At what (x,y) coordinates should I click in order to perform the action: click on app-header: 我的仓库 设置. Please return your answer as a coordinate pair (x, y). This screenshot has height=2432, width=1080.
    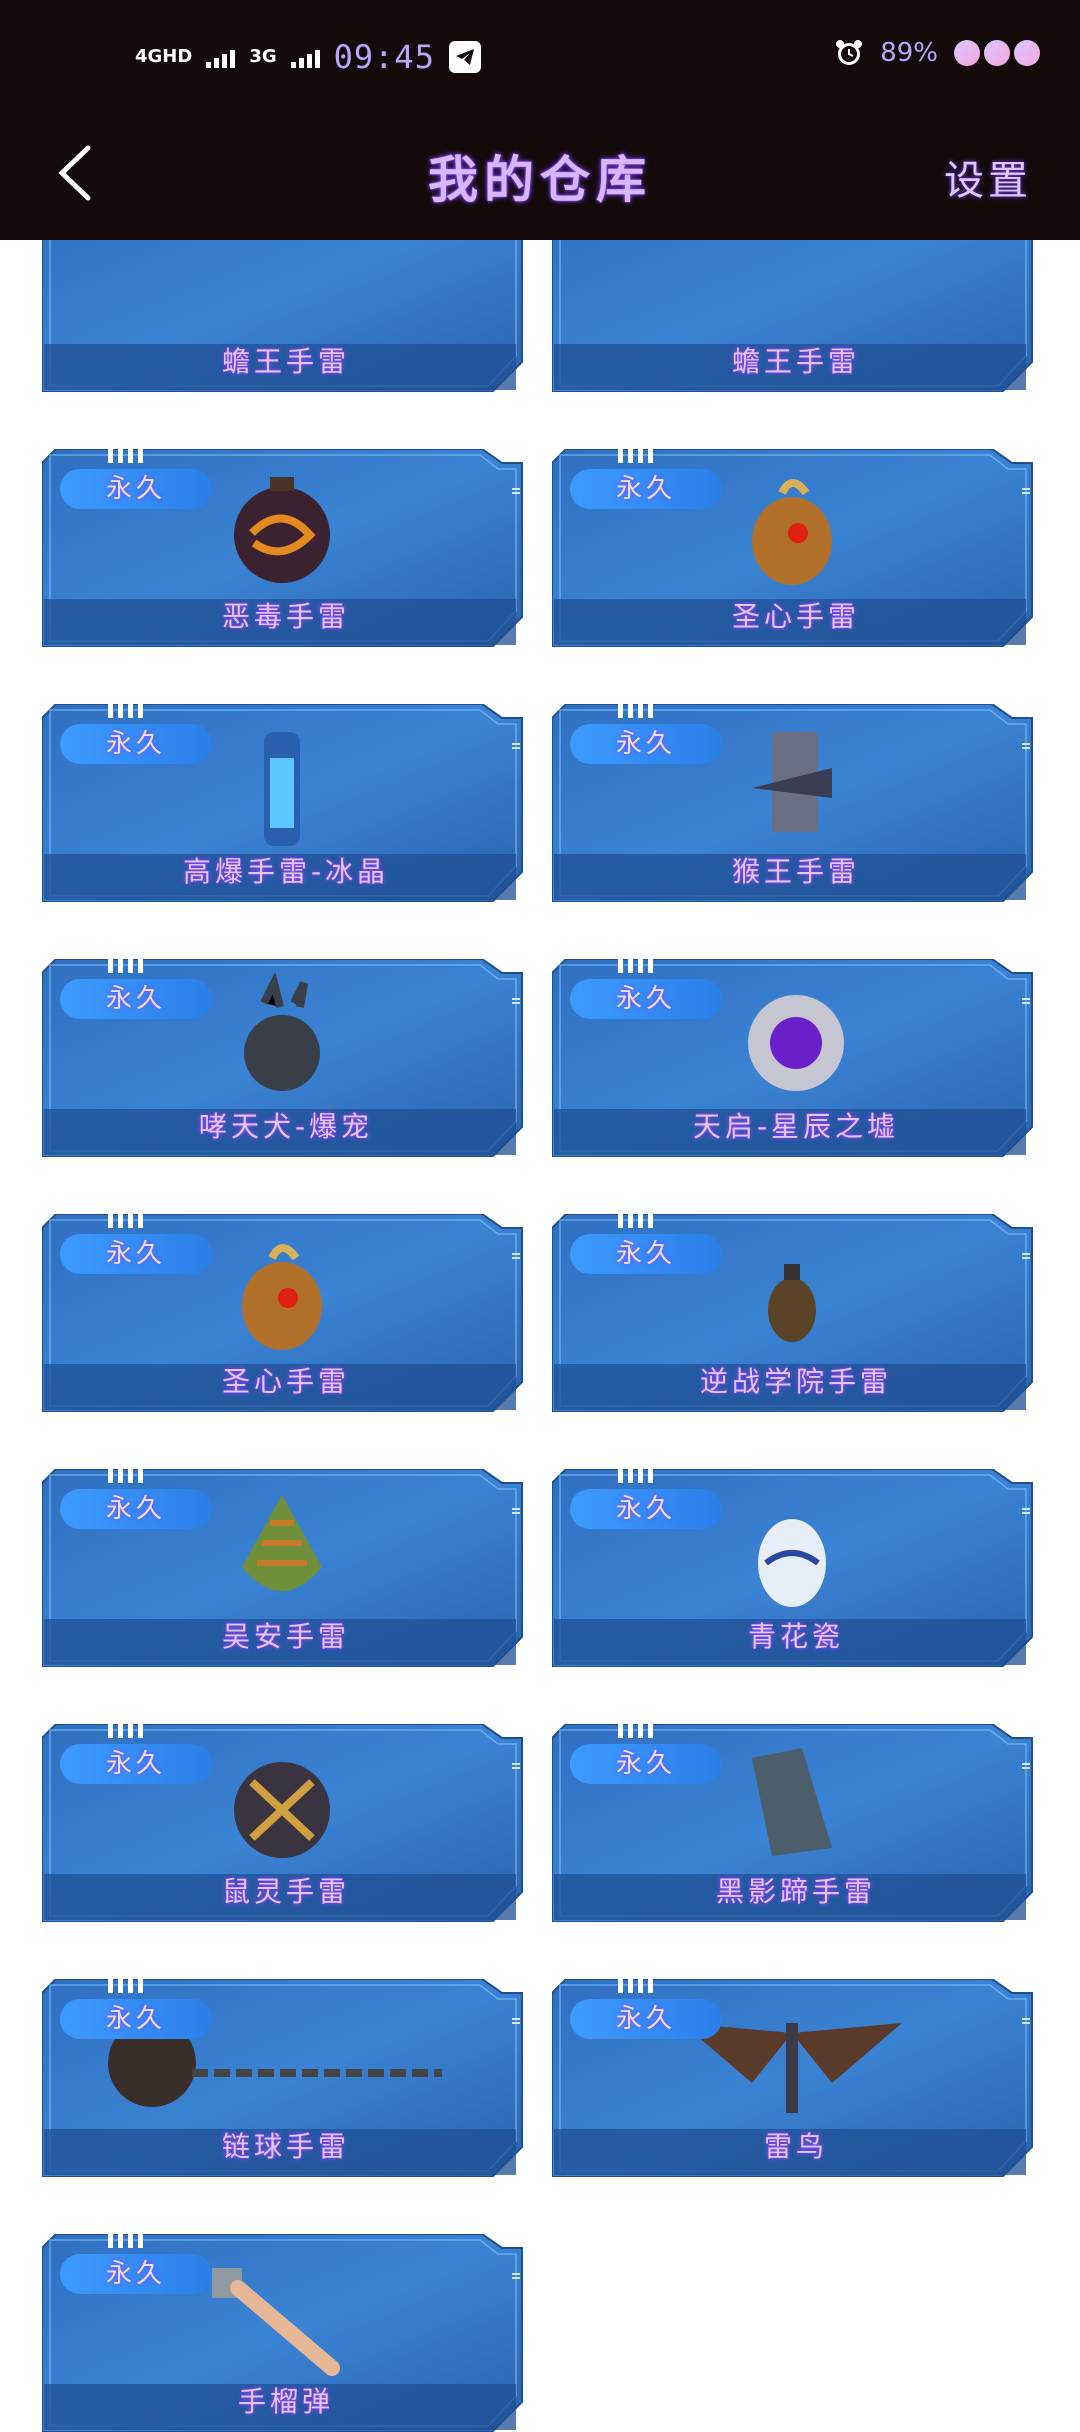
    Looking at the image, I should click on (540, 175).